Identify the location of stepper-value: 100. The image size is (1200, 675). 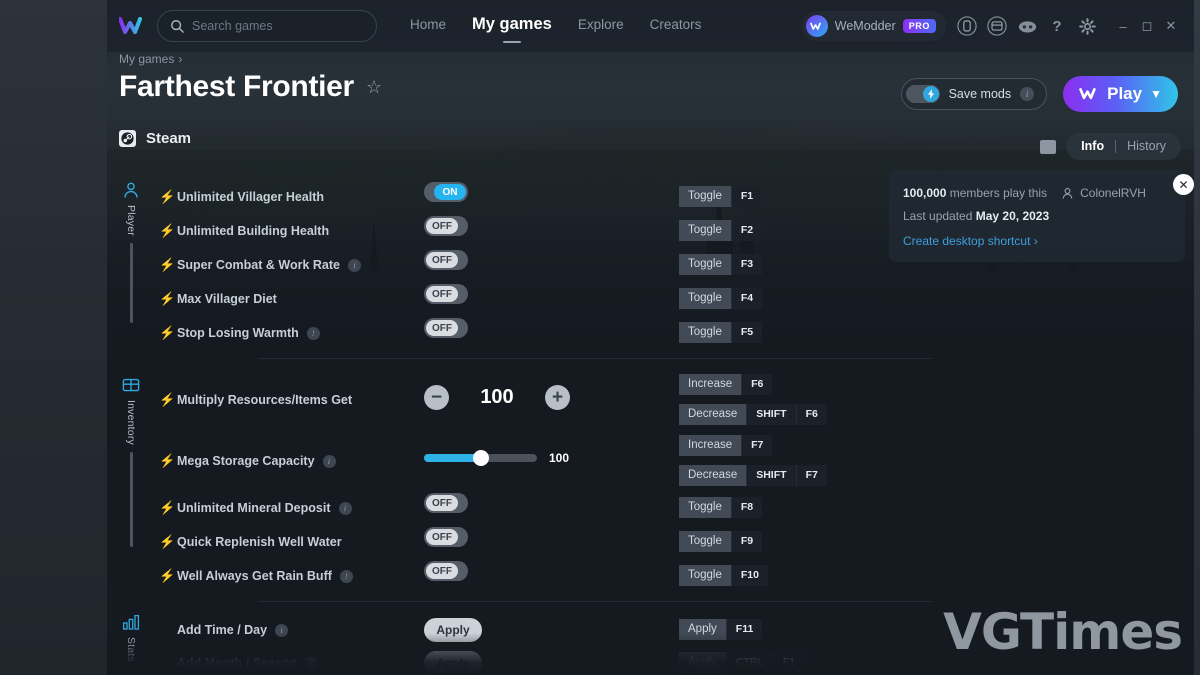
(497, 397).